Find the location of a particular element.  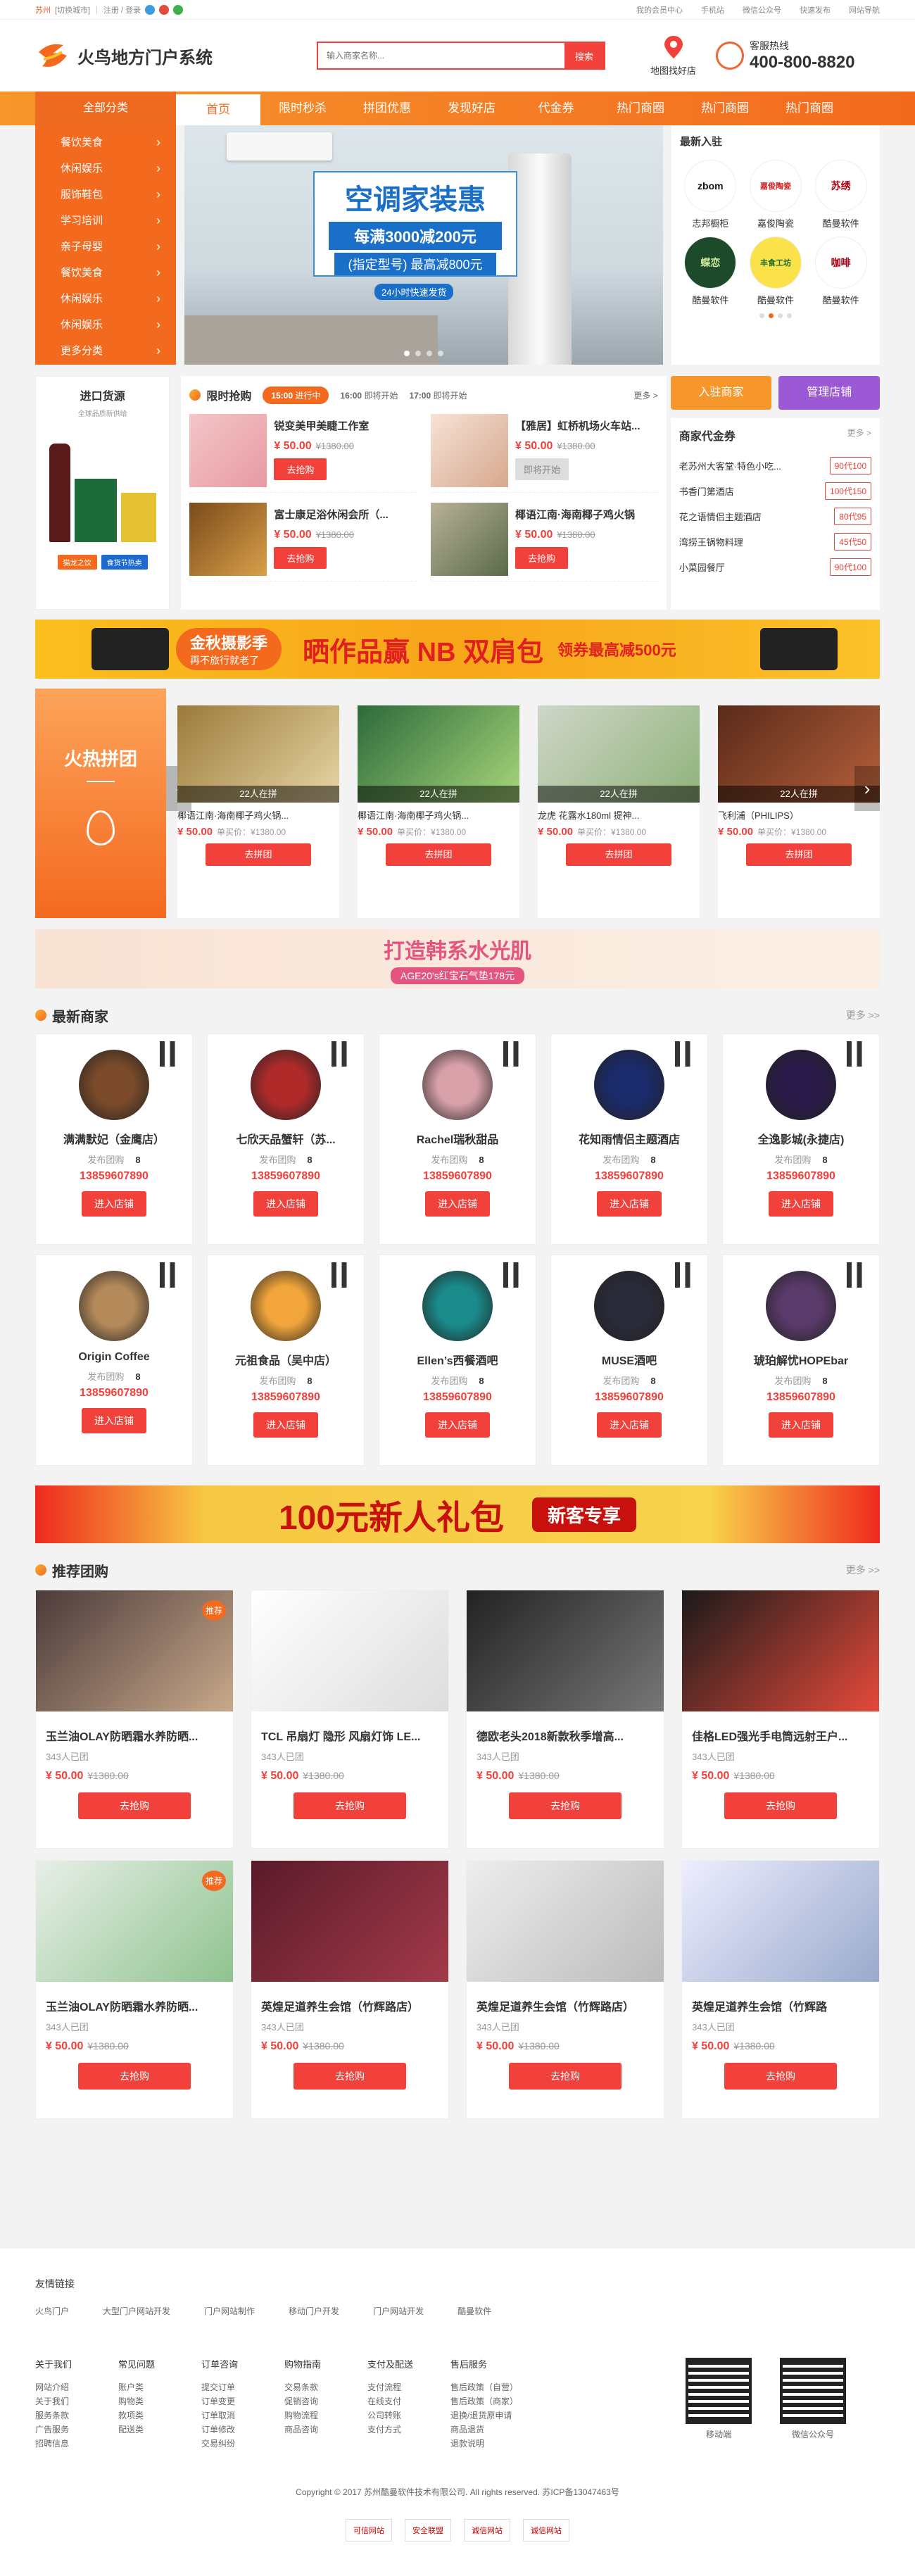

new-shop-item: 蝶恋 酷曼软件 is located at coordinates (710, 271).